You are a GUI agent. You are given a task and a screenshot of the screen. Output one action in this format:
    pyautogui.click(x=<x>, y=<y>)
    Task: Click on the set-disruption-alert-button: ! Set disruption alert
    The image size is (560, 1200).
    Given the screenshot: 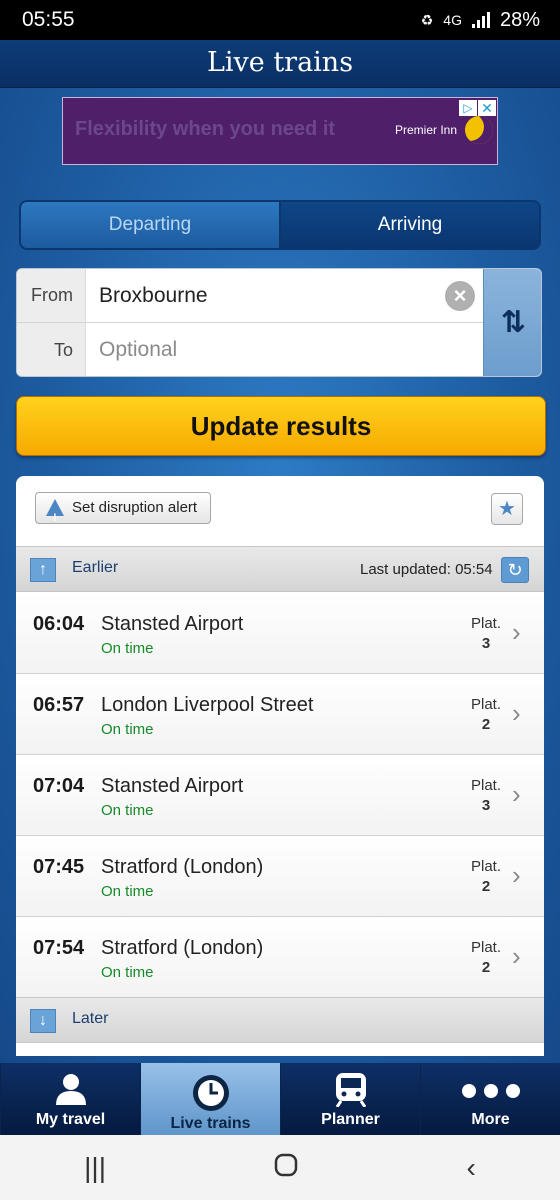 What is the action you would take?
    pyautogui.click(x=123, y=508)
    